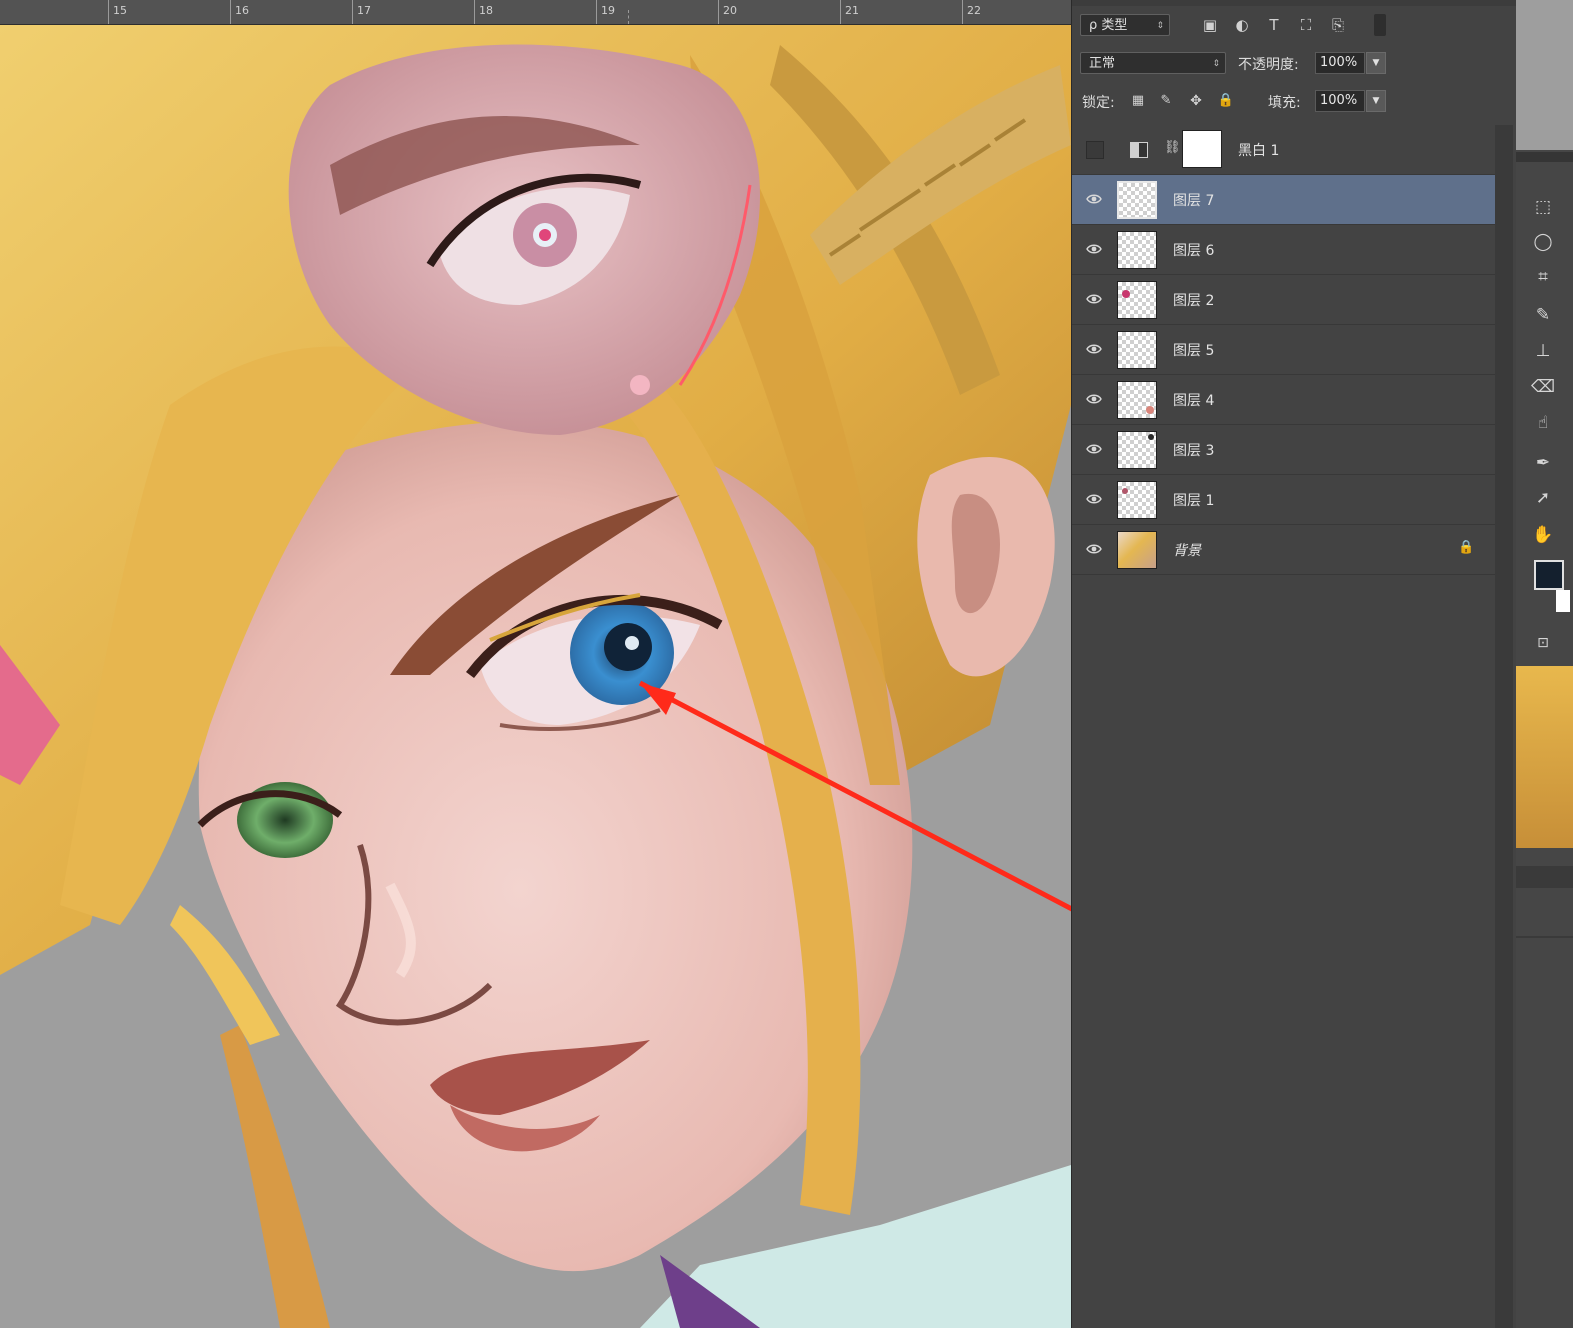 Image resolution: width=1573 pixels, height=1328 pixels. I want to click on layer-name: 图层 3, so click(1194, 451).